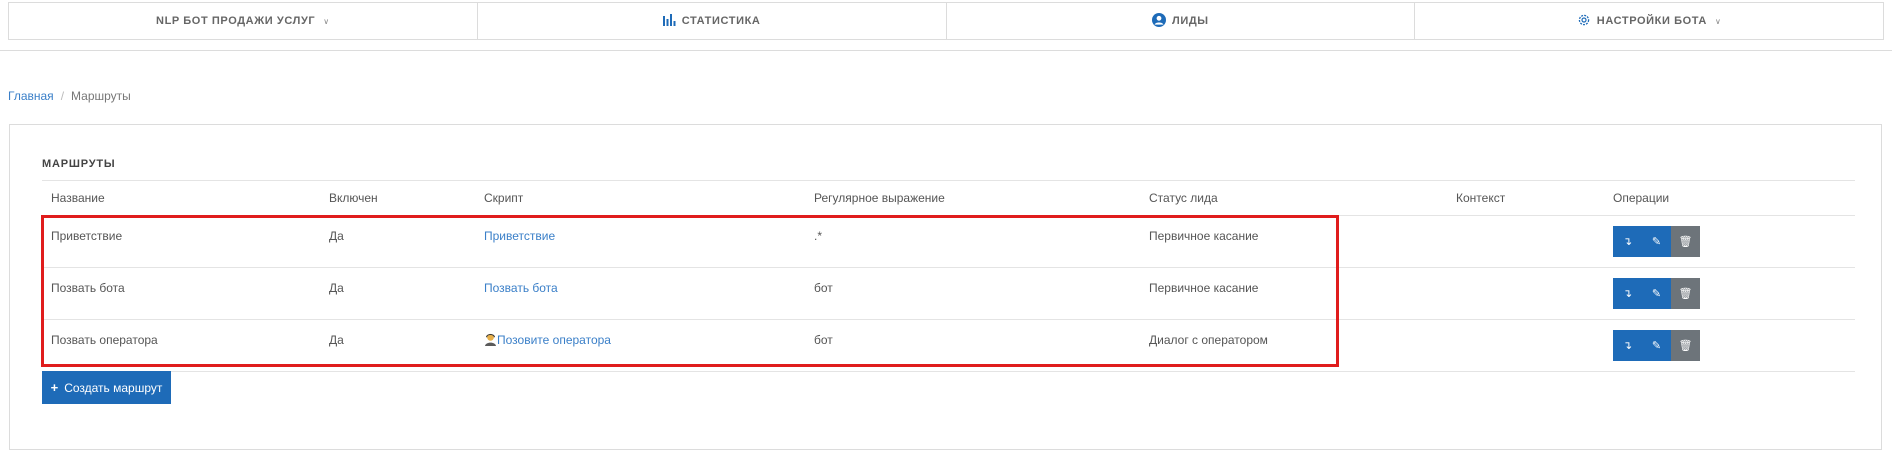  What do you see at coordinates (236, 21) in the screenshot?
I see `nav-bot-label: NLP БОТ ПРОДАЖИ УСЛУГ` at bounding box center [236, 21].